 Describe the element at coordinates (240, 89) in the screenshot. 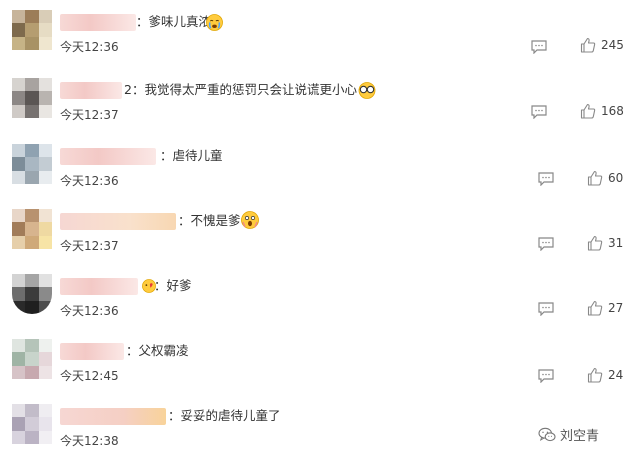

I see `comment-text: 2：我觉得太严重的惩罚只会让说谎更小心` at that location.